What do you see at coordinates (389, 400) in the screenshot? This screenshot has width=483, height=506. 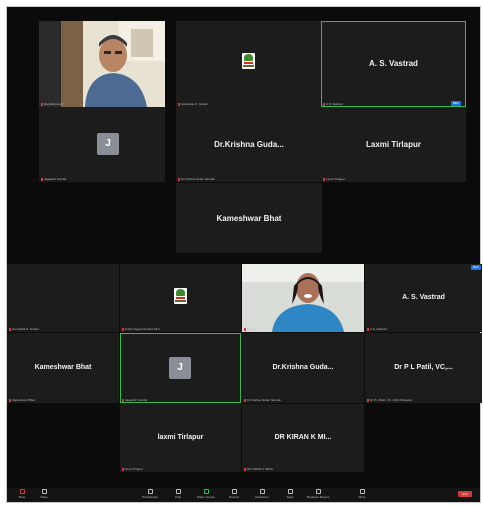 I see `participant-label: Dr P L Patil, VC, UAS Dharwad` at bounding box center [389, 400].